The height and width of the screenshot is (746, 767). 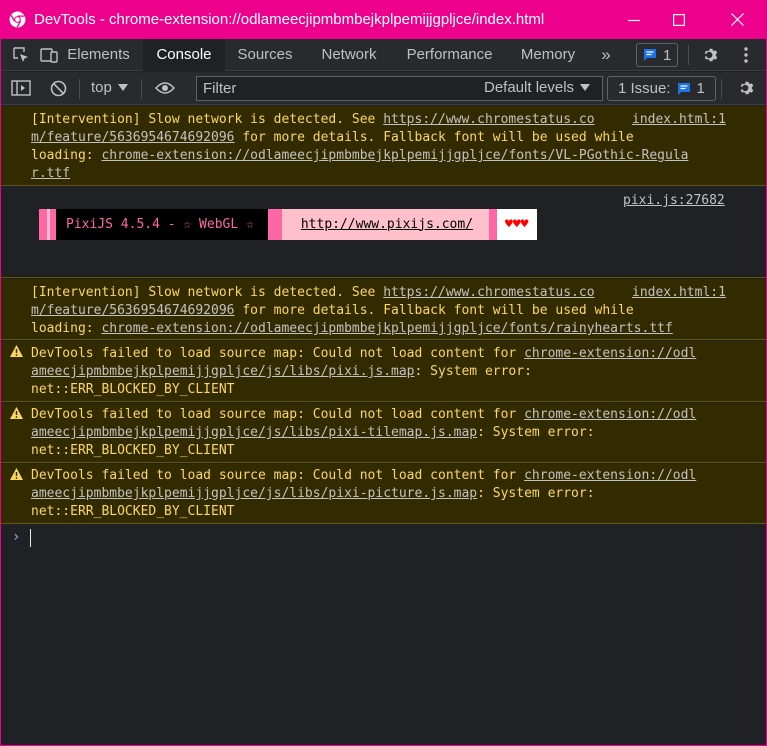 I want to click on pixi-version-text: PixiJS 4.5.4 - ☆ WebGL ☆, so click(x=162, y=224).